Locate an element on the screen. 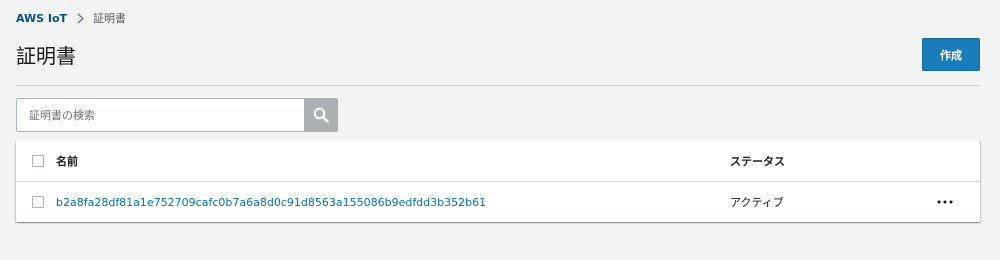 The height and width of the screenshot is (260, 1000). certificate-status: アクティブ is located at coordinates (757, 202).